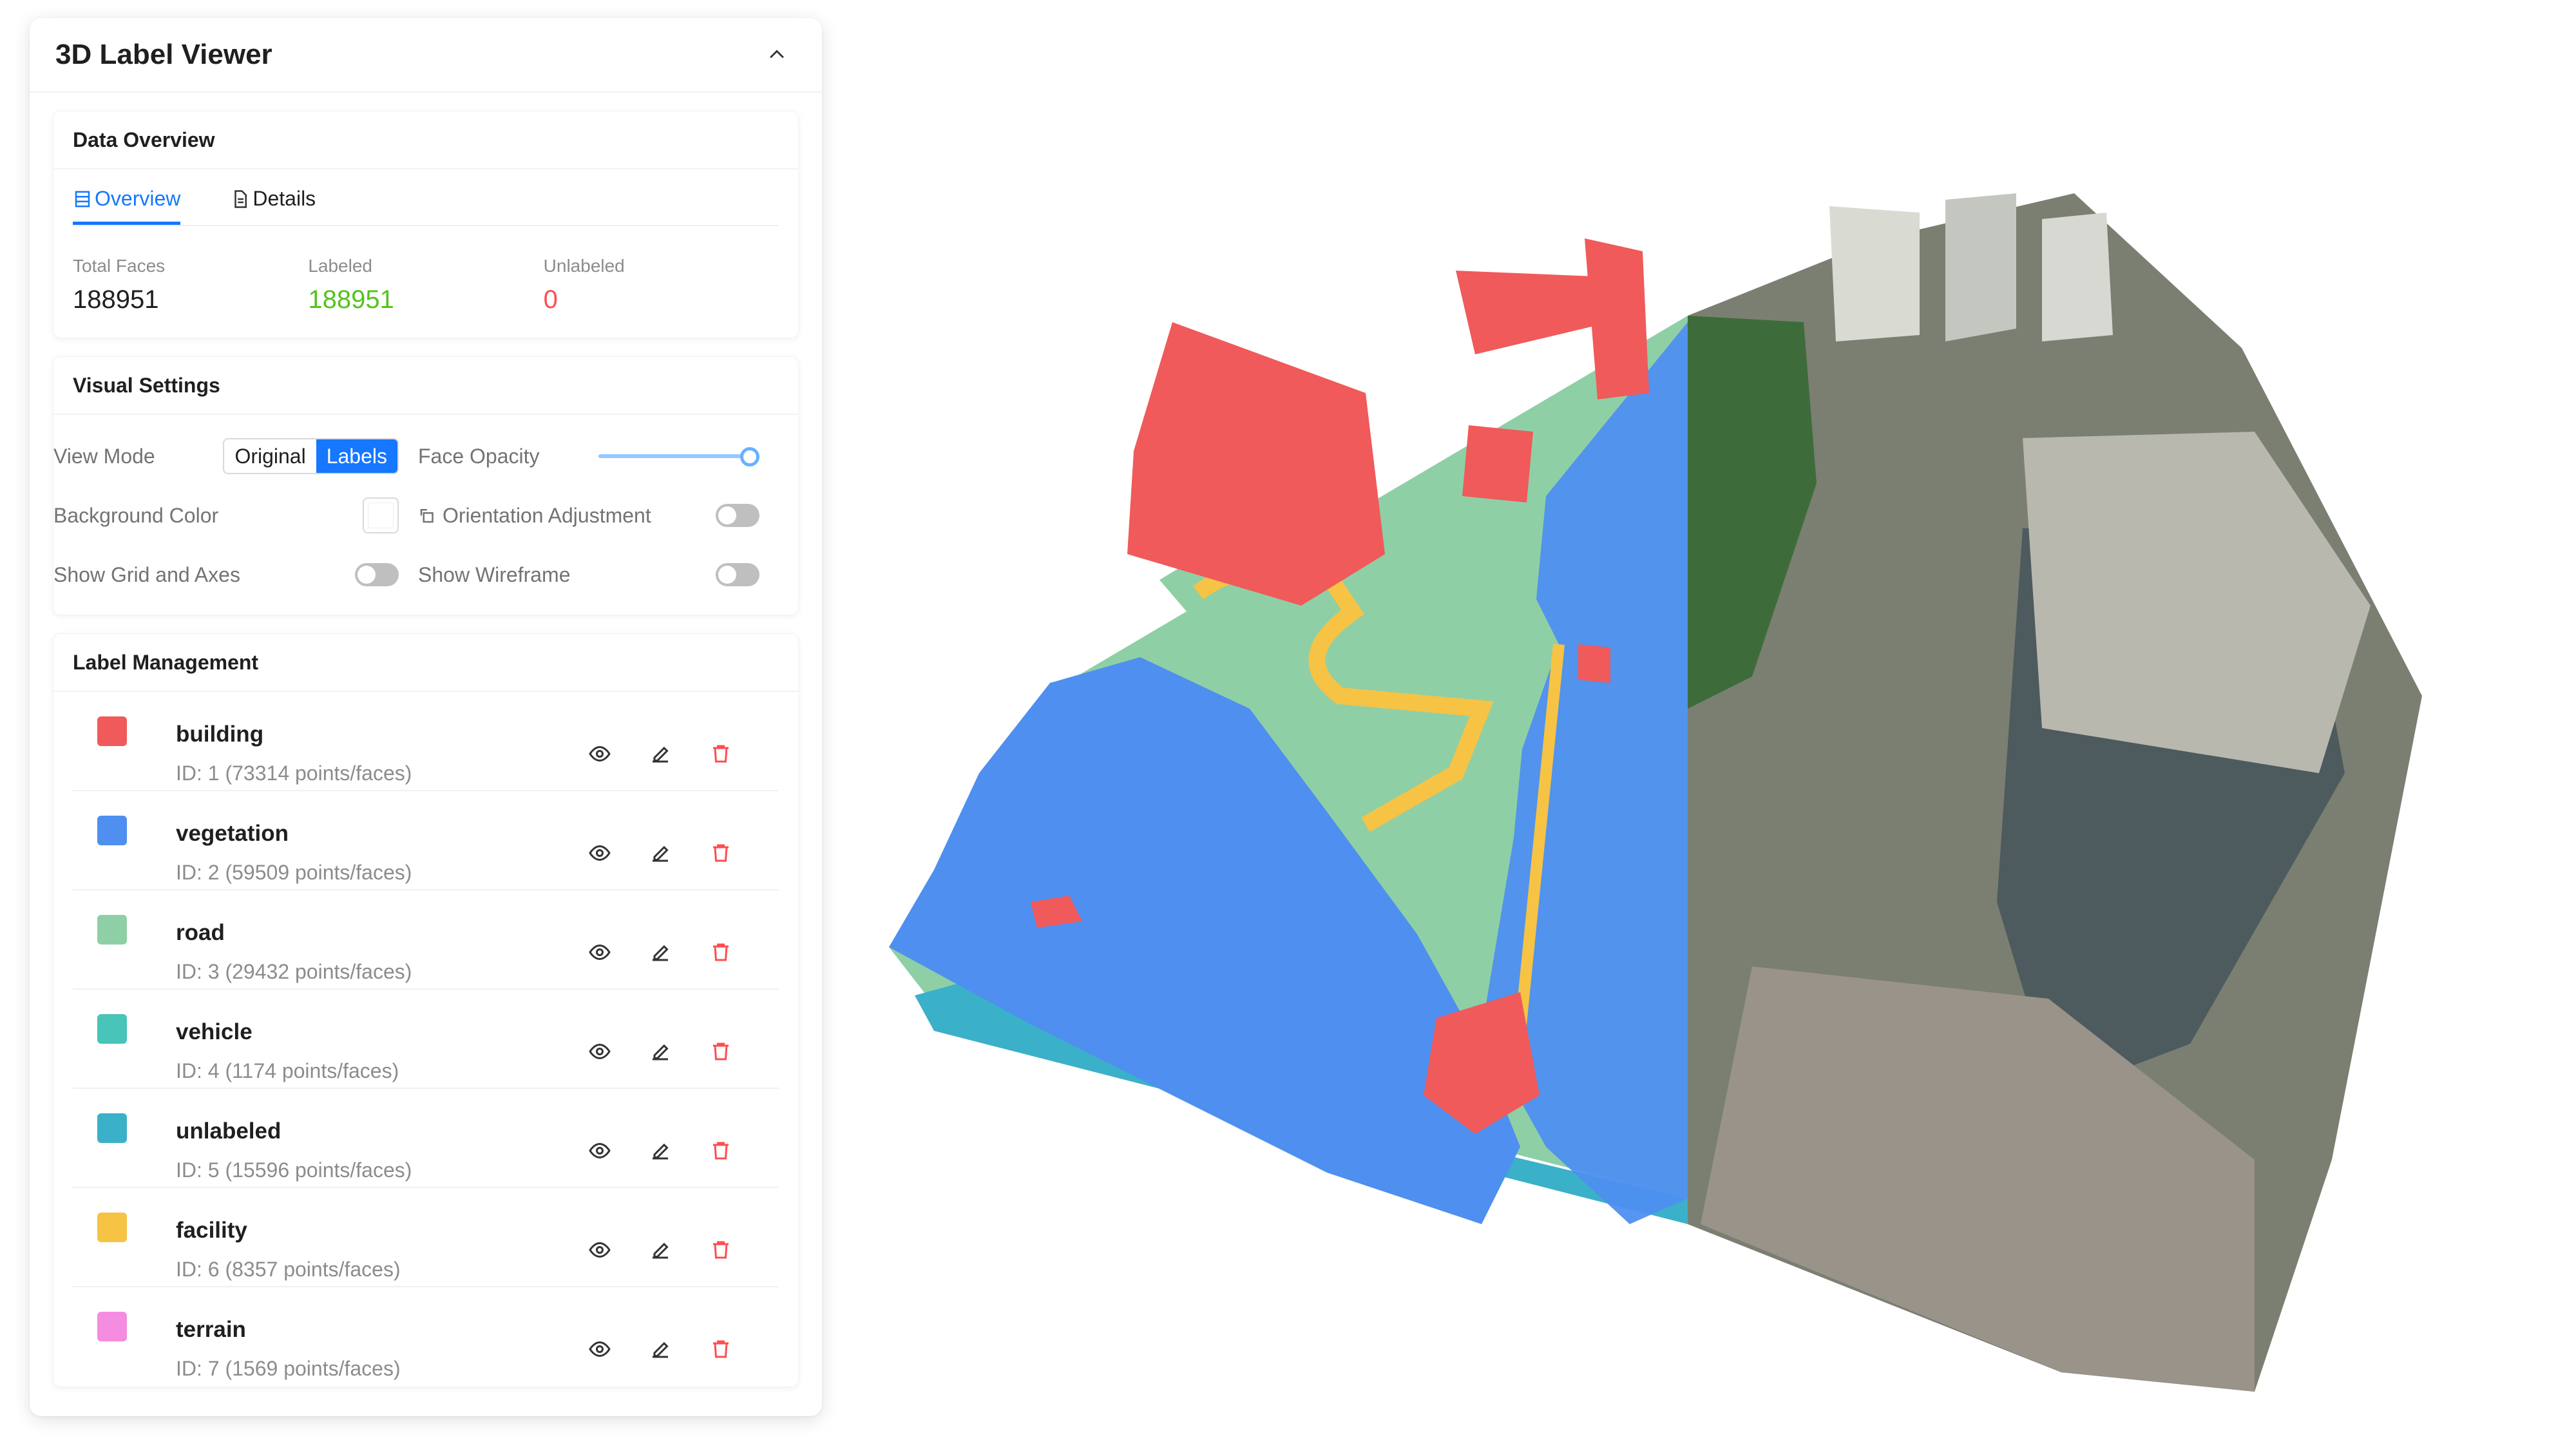  Describe the element at coordinates (1256, 464) in the screenshot. I see `building-main` at that location.